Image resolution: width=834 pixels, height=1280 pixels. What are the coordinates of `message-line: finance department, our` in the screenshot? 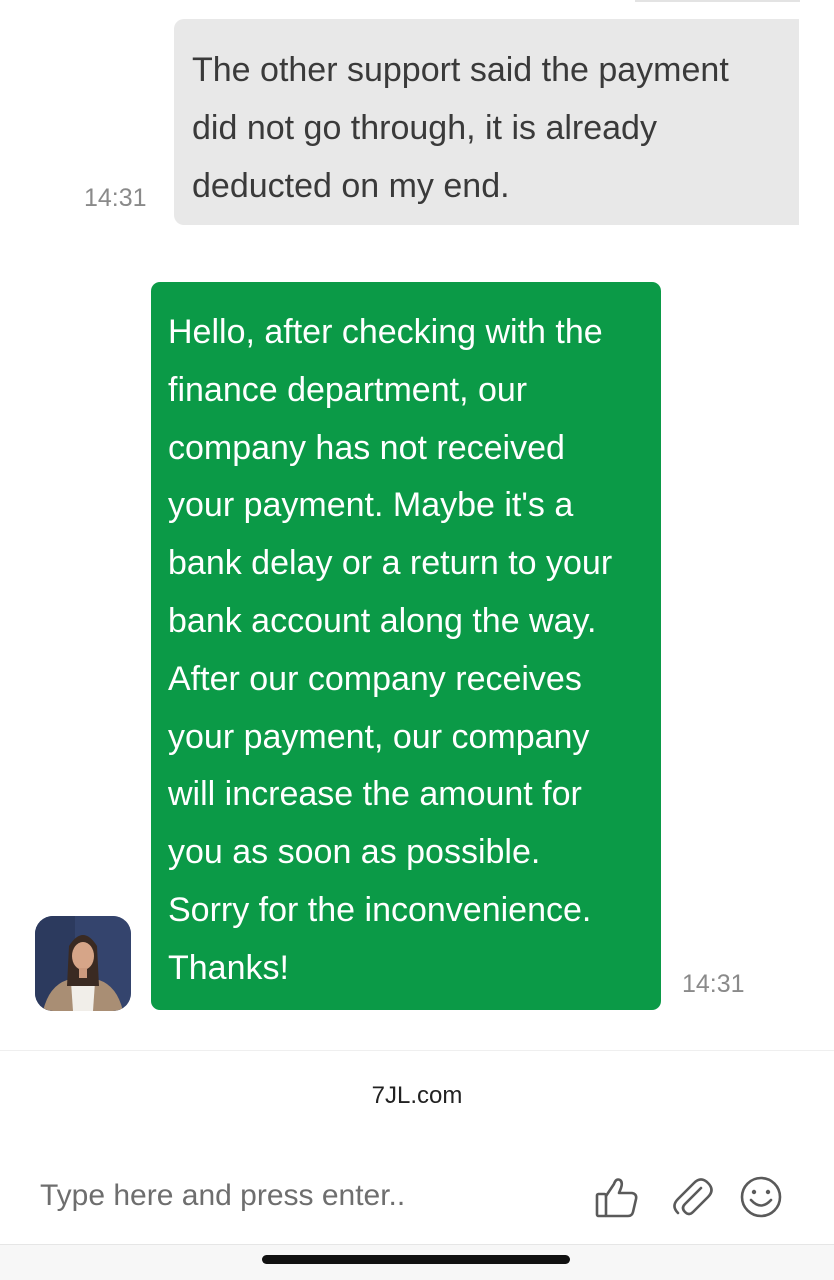 It's located at (348, 389).